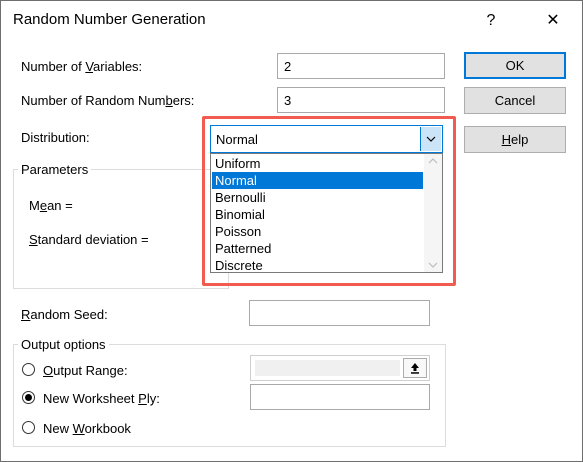  I want to click on num-random-numbers-label: Number of Random Numbers:, so click(108, 100).